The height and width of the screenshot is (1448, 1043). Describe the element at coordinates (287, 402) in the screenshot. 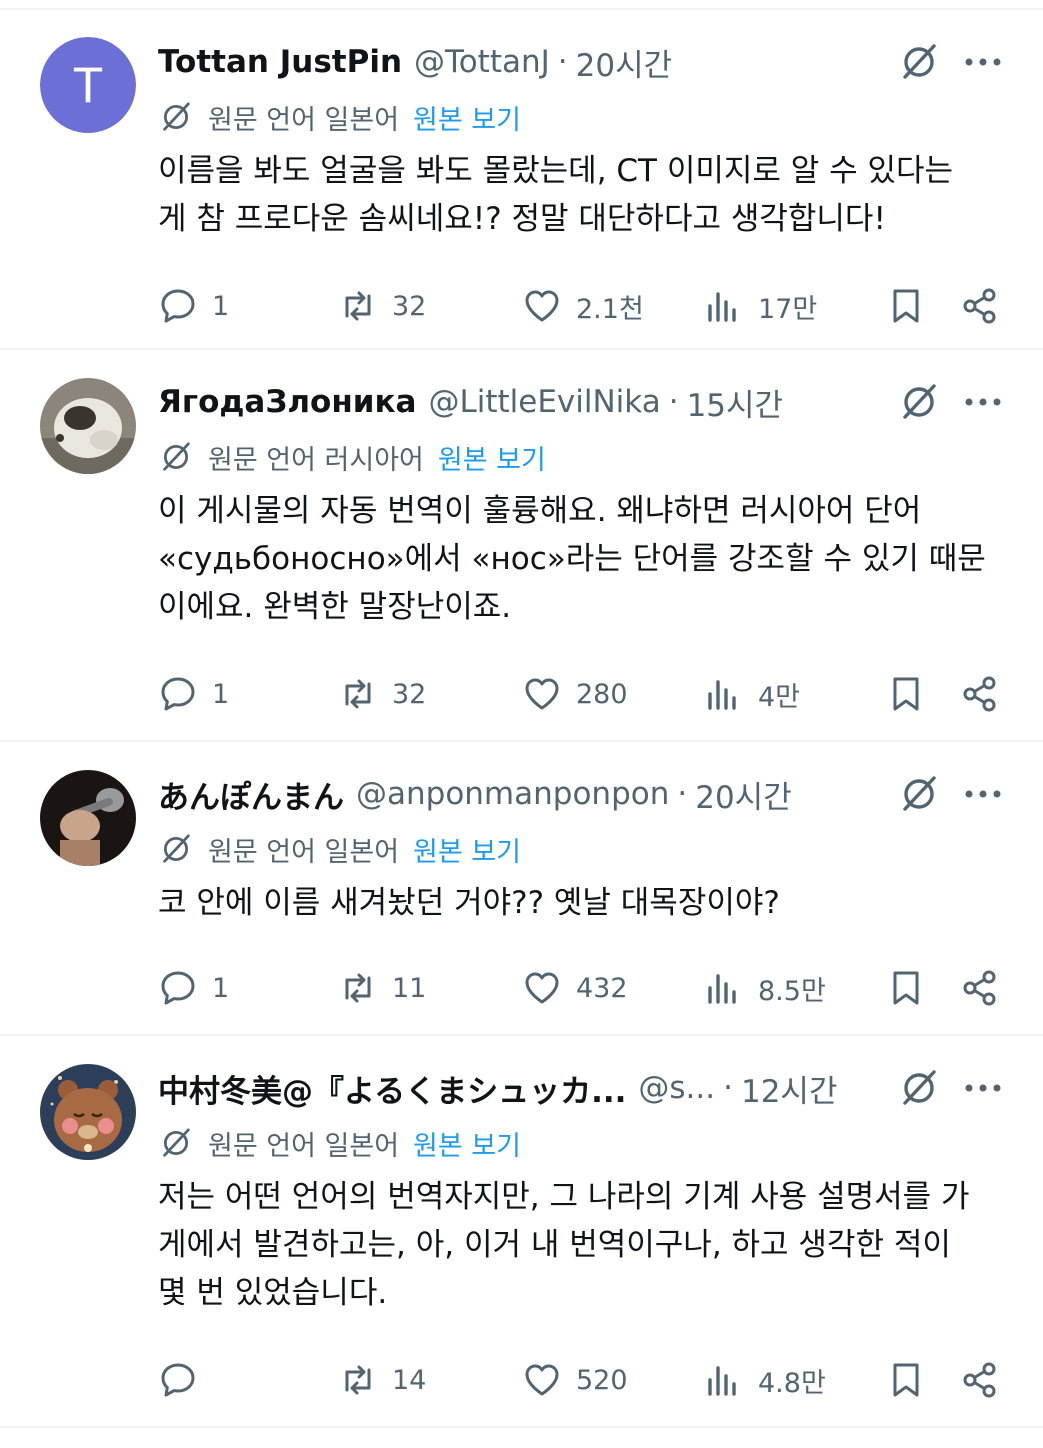

I see `display-name: ЯгодаЗлоника` at that location.